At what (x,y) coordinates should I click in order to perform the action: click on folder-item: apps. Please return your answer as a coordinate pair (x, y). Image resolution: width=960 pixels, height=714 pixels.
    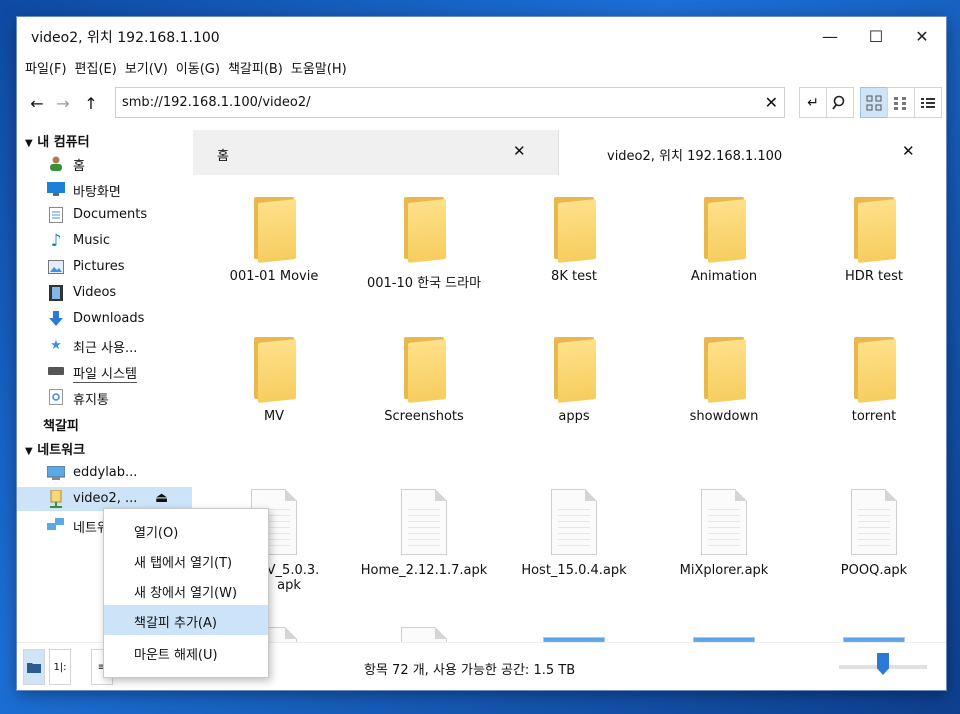
    Looking at the image, I should click on (574, 380).